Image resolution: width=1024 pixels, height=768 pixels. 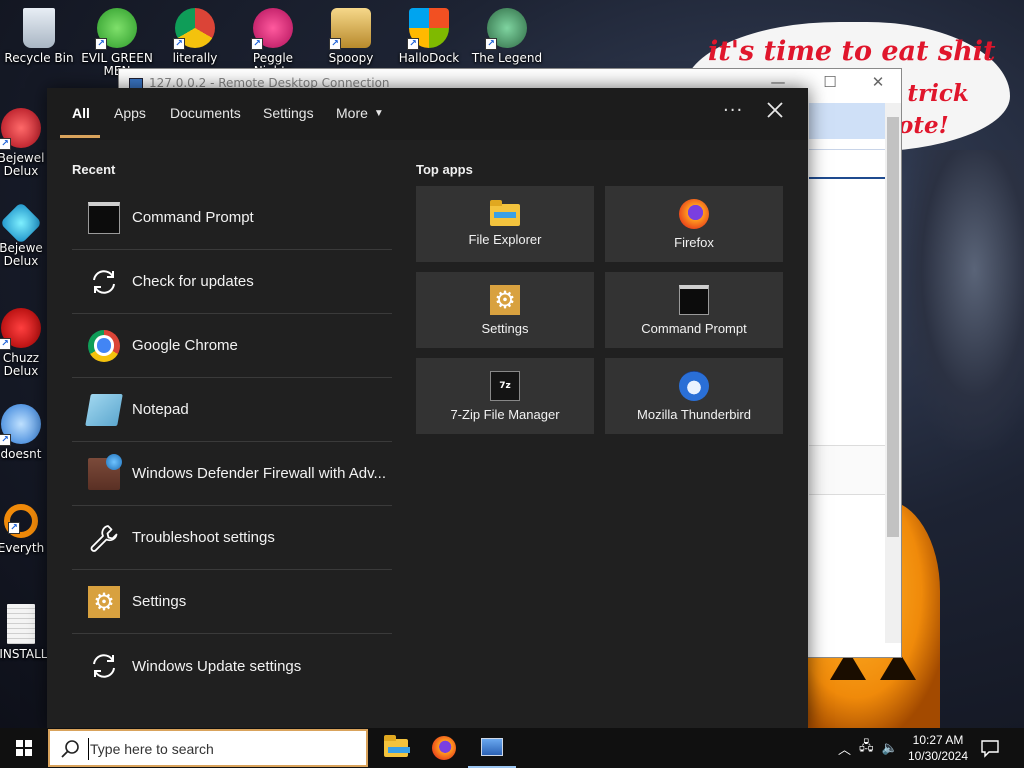 What do you see at coordinates (429, 58) in the screenshot?
I see `desktop-icon-label: HalloDock` at bounding box center [429, 58].